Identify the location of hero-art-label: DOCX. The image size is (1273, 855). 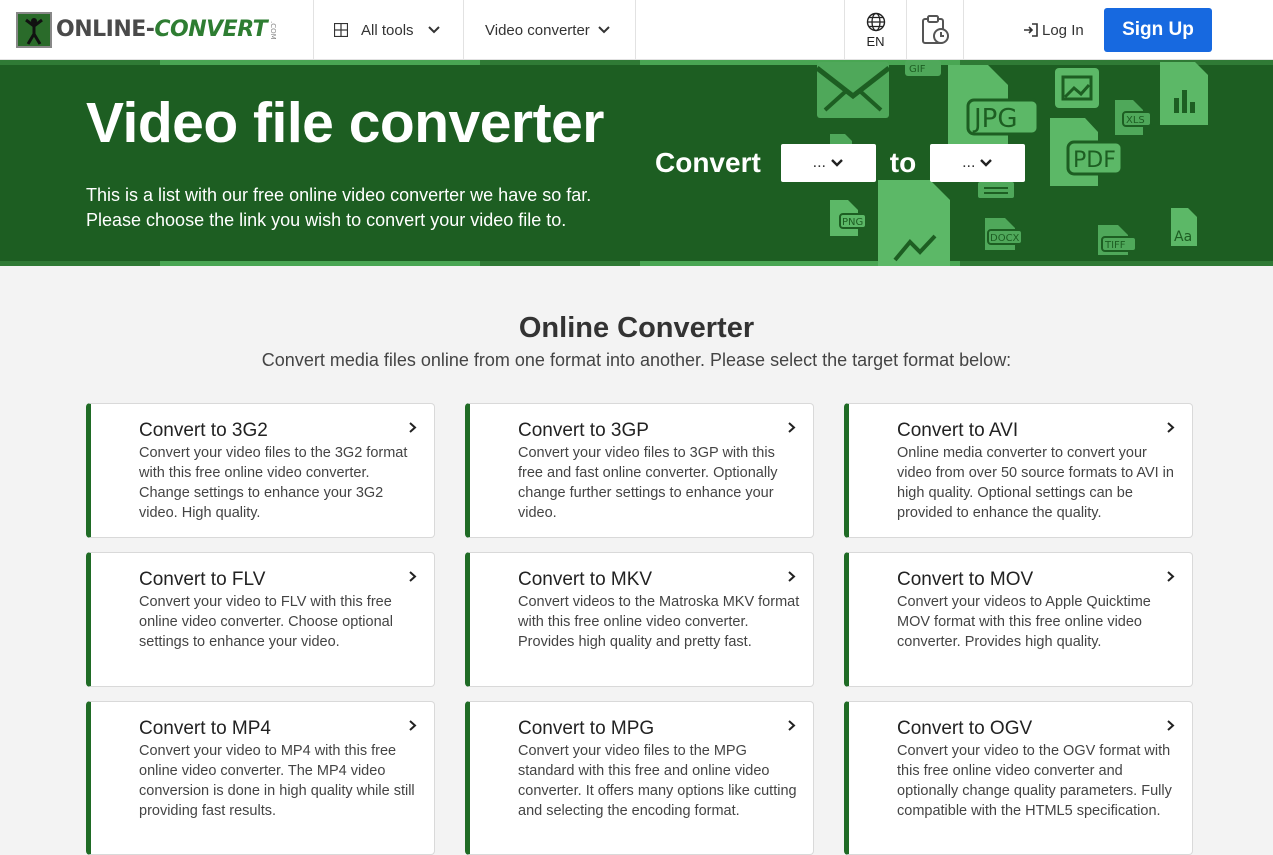
(1005, 238).